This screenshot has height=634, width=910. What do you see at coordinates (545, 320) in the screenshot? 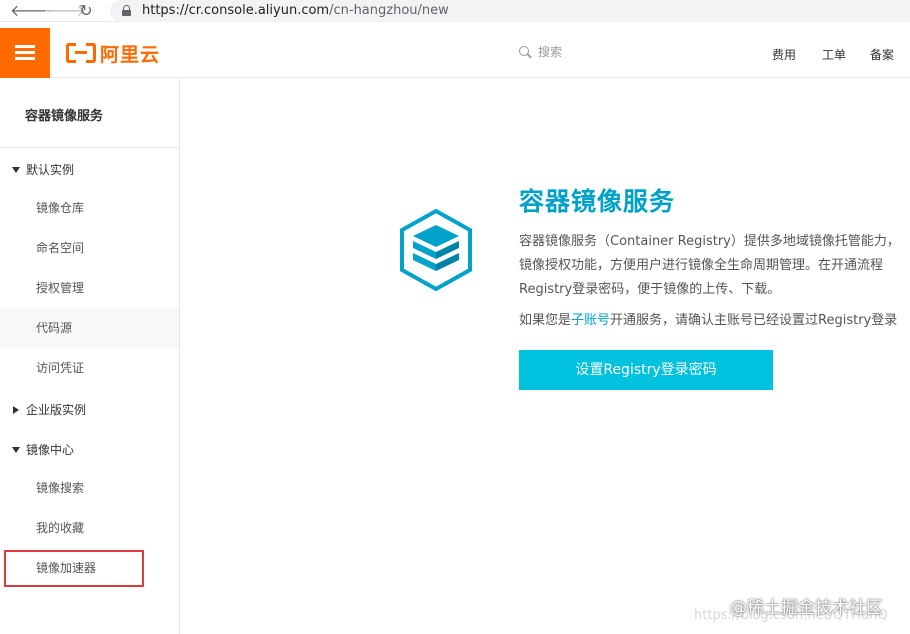
I see `note-prefix: 如果您是` at bounding box center [545, 320].